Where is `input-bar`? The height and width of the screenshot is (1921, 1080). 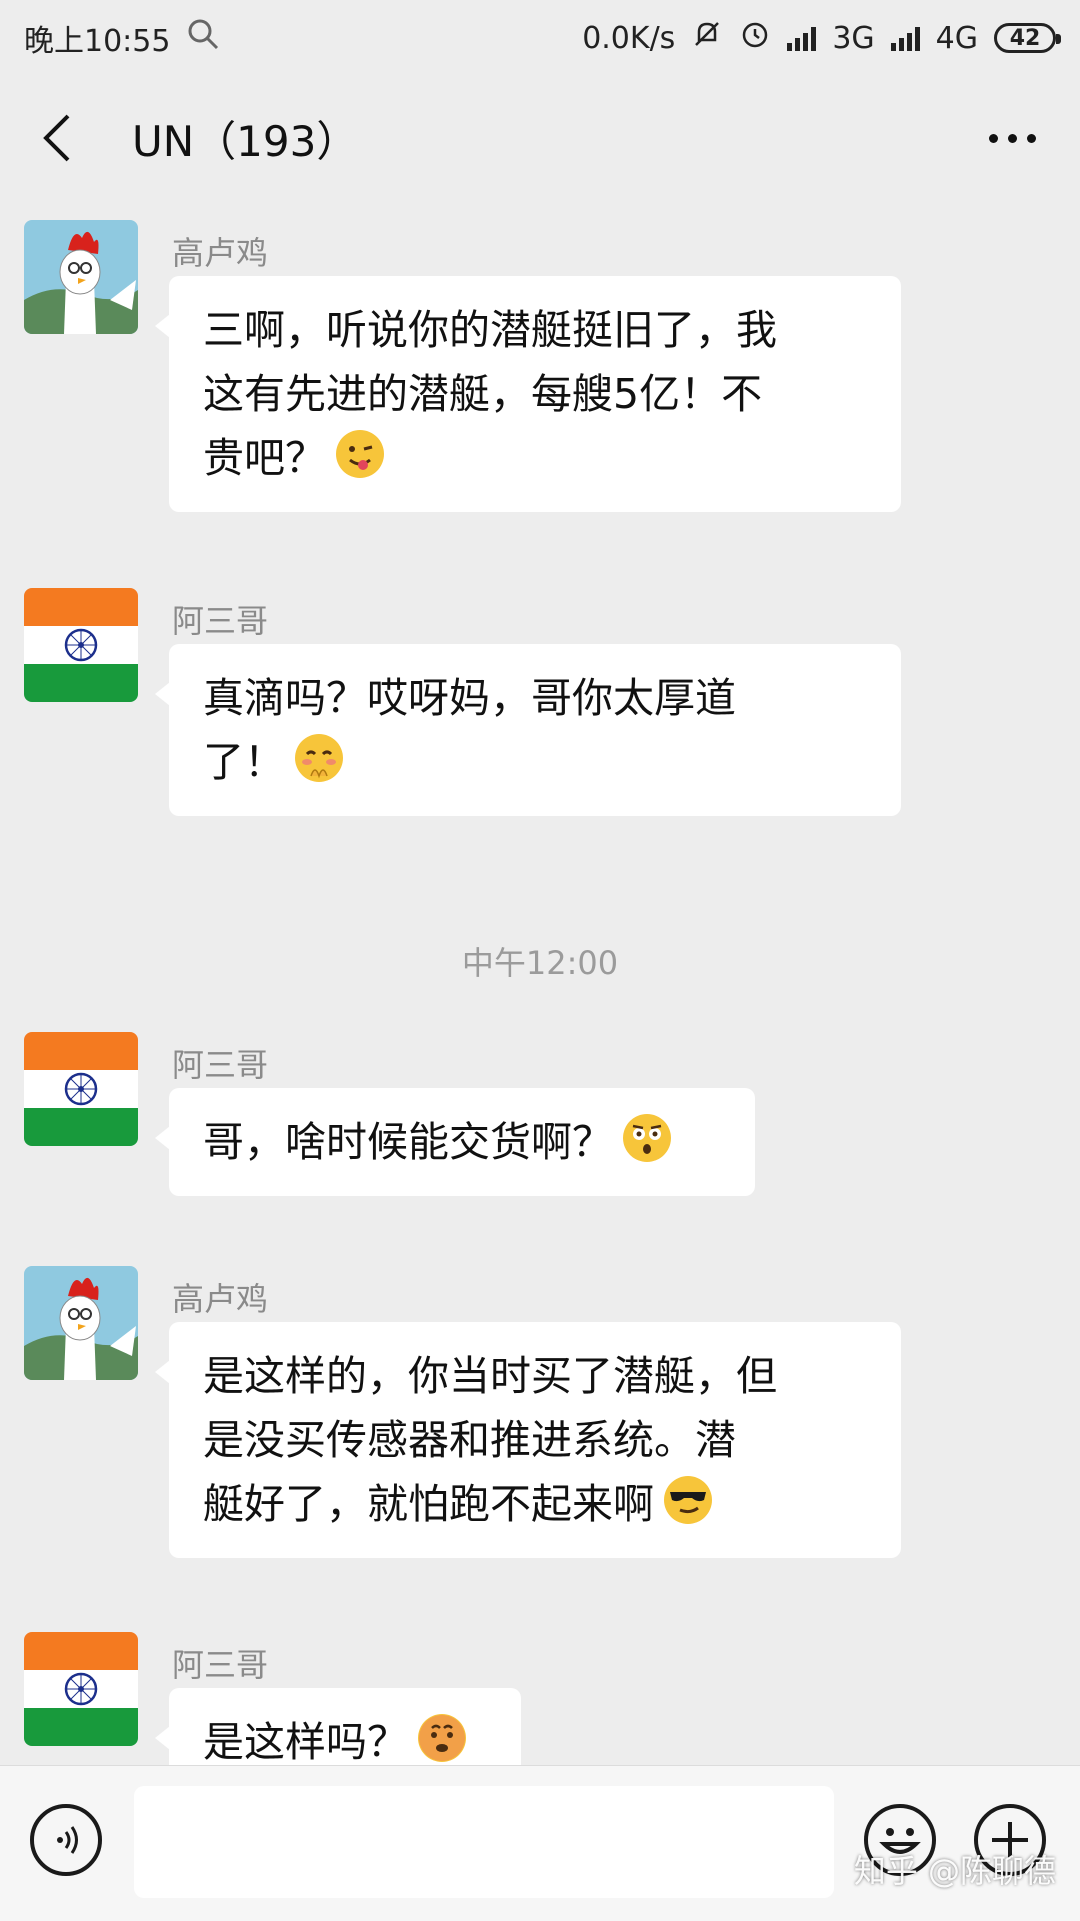
input-bar is located at coordinates (540, 1843).